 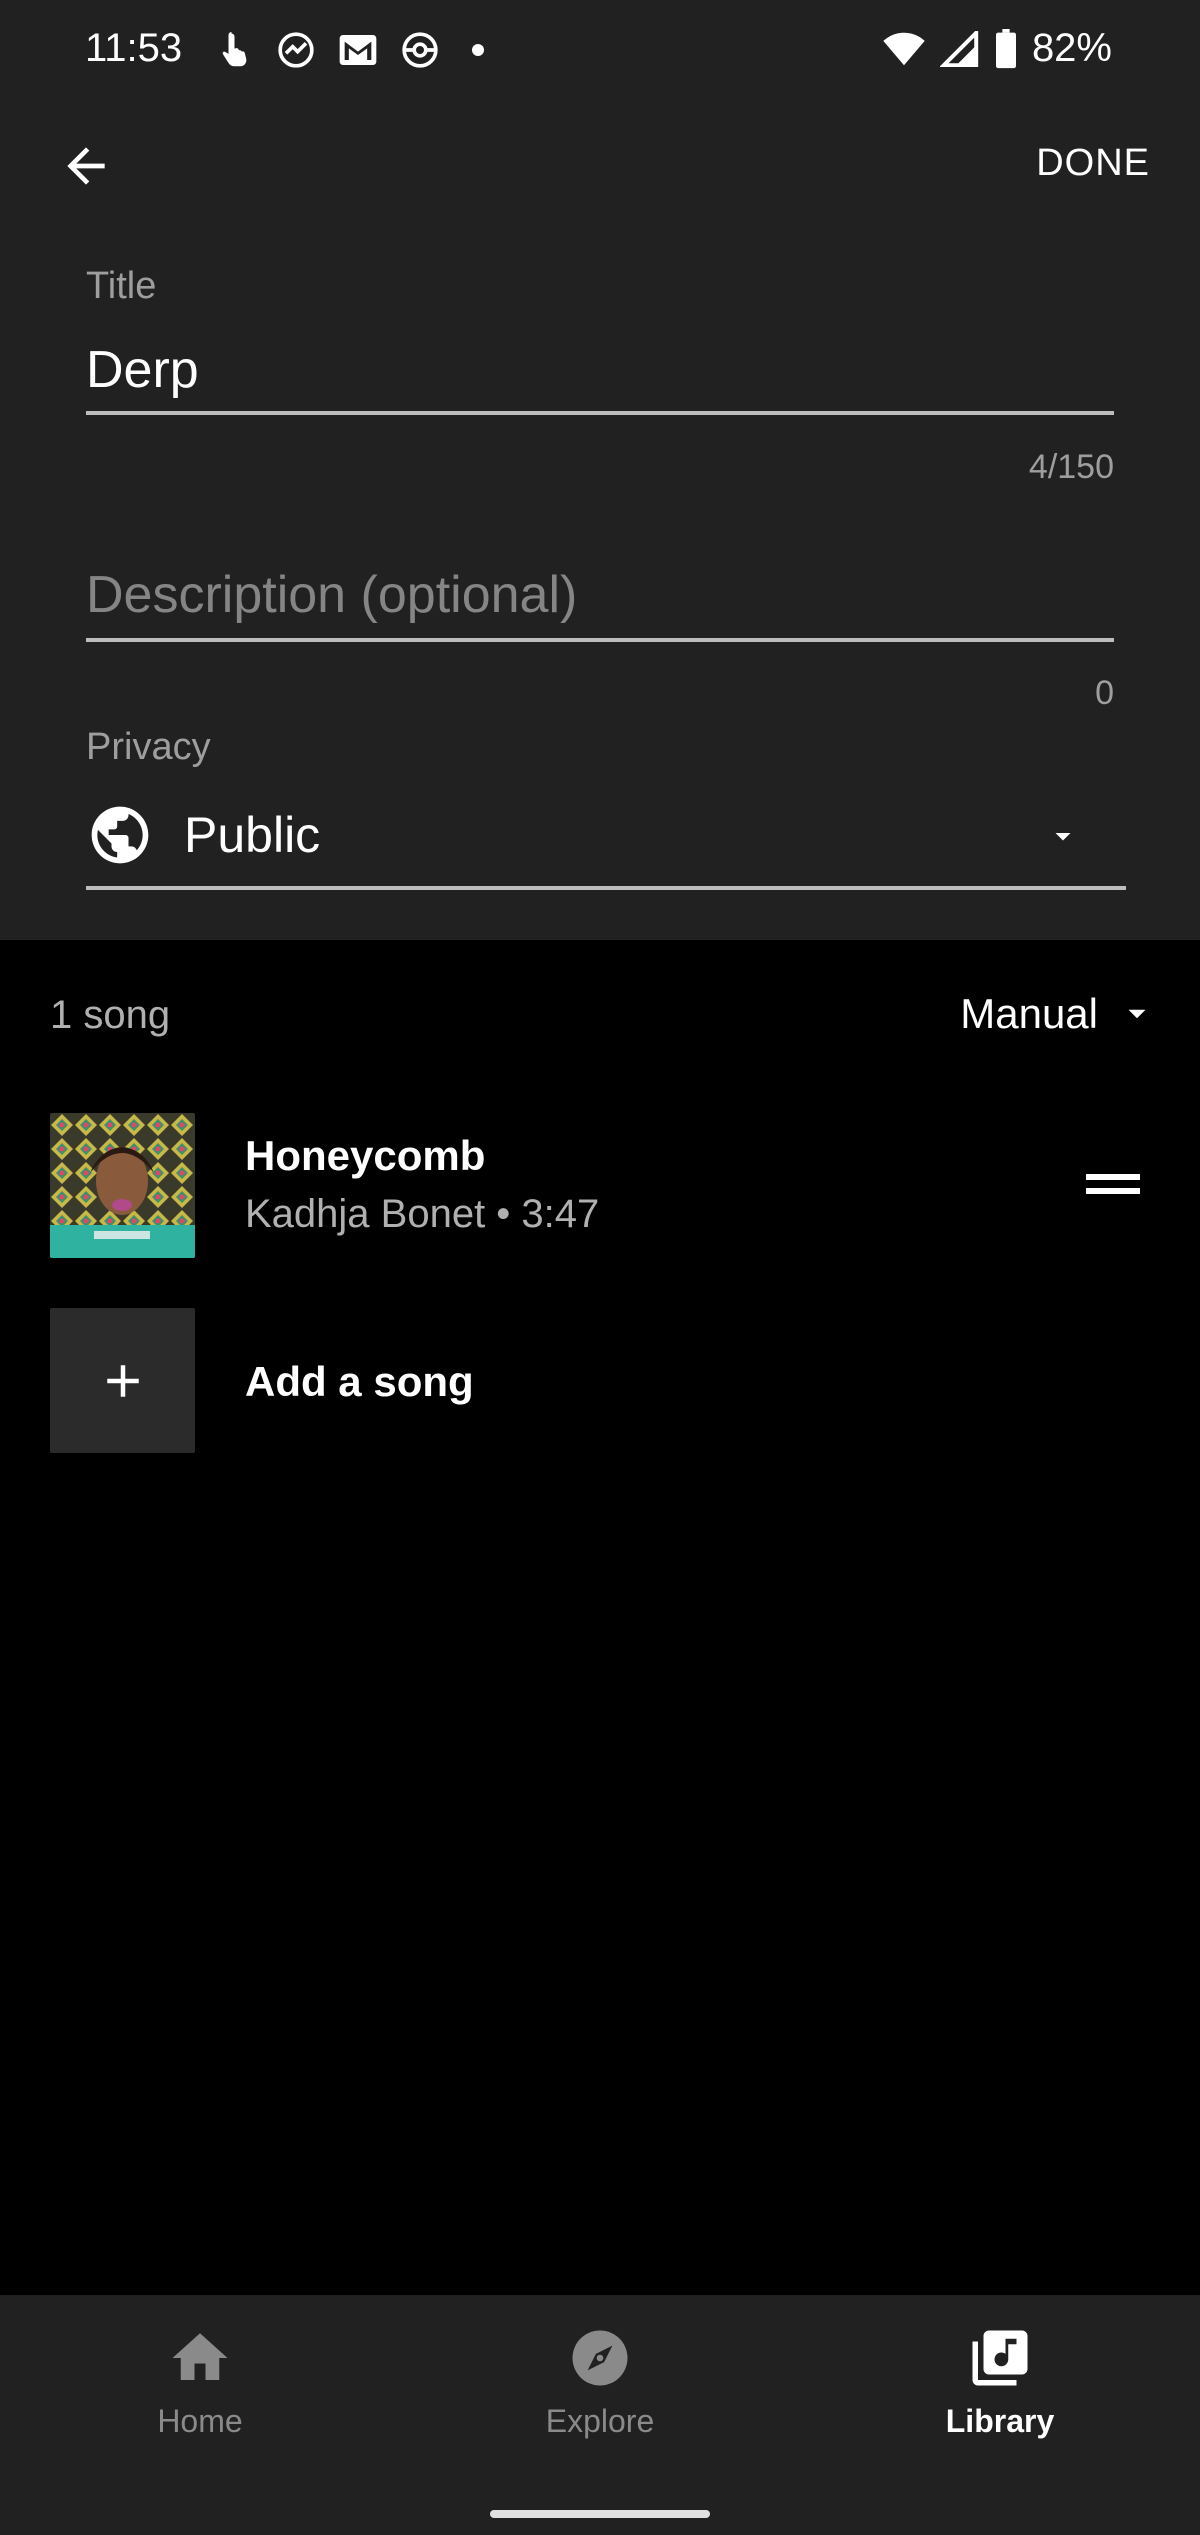 What do you see at coordinates (200, 2421) in the screenshot?
I see `nav-home-label: Home` at bounding box center [200, 2421].